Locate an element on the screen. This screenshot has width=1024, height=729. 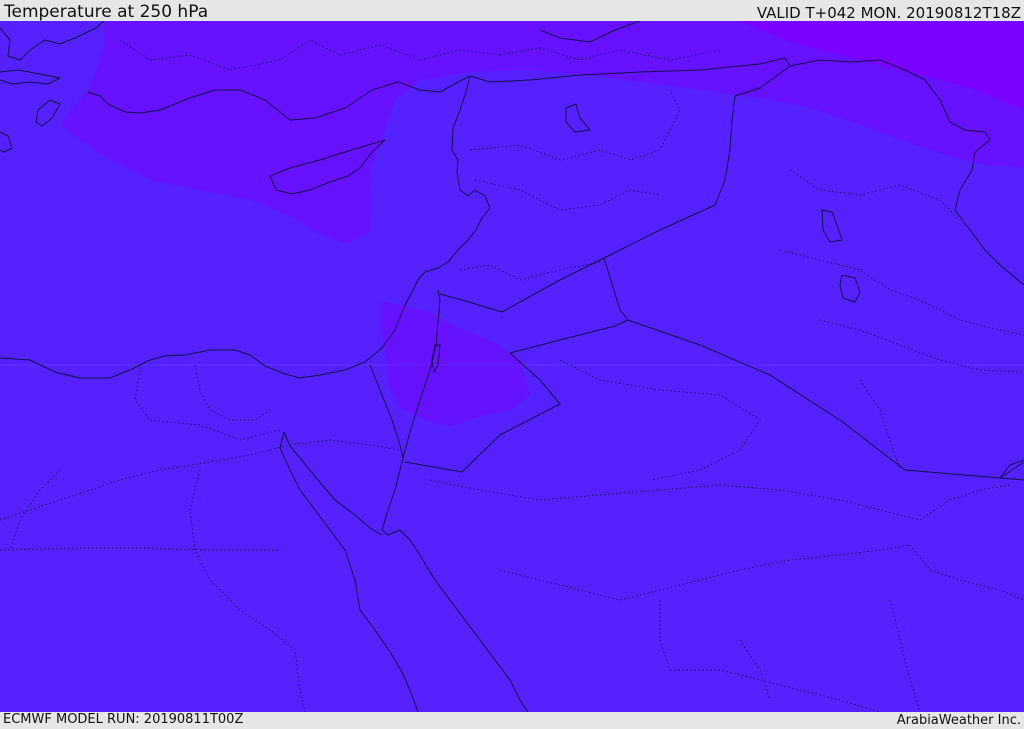
credit-label: ArabiaWeather Inc. is located at coordinates (958, 720).